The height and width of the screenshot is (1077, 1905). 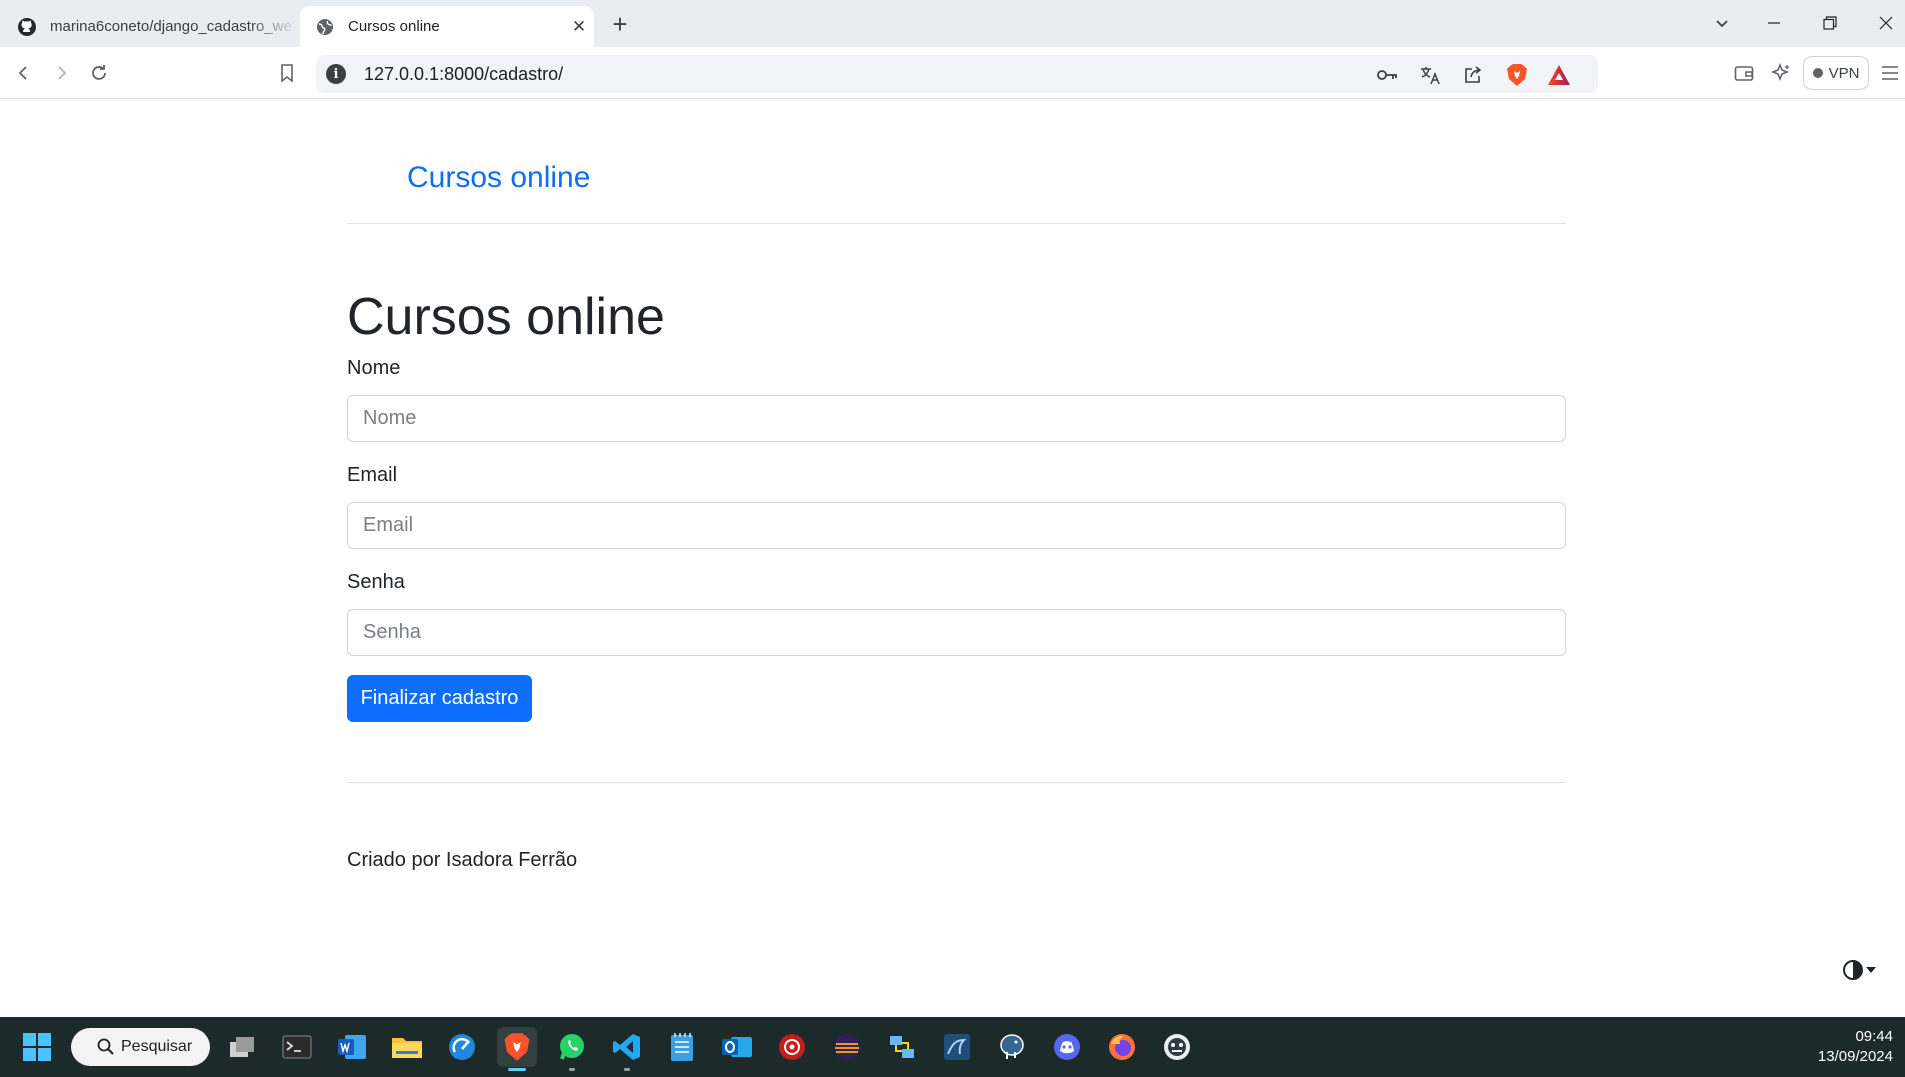 I want to click on forward-icon, so click(x=61, y=73).